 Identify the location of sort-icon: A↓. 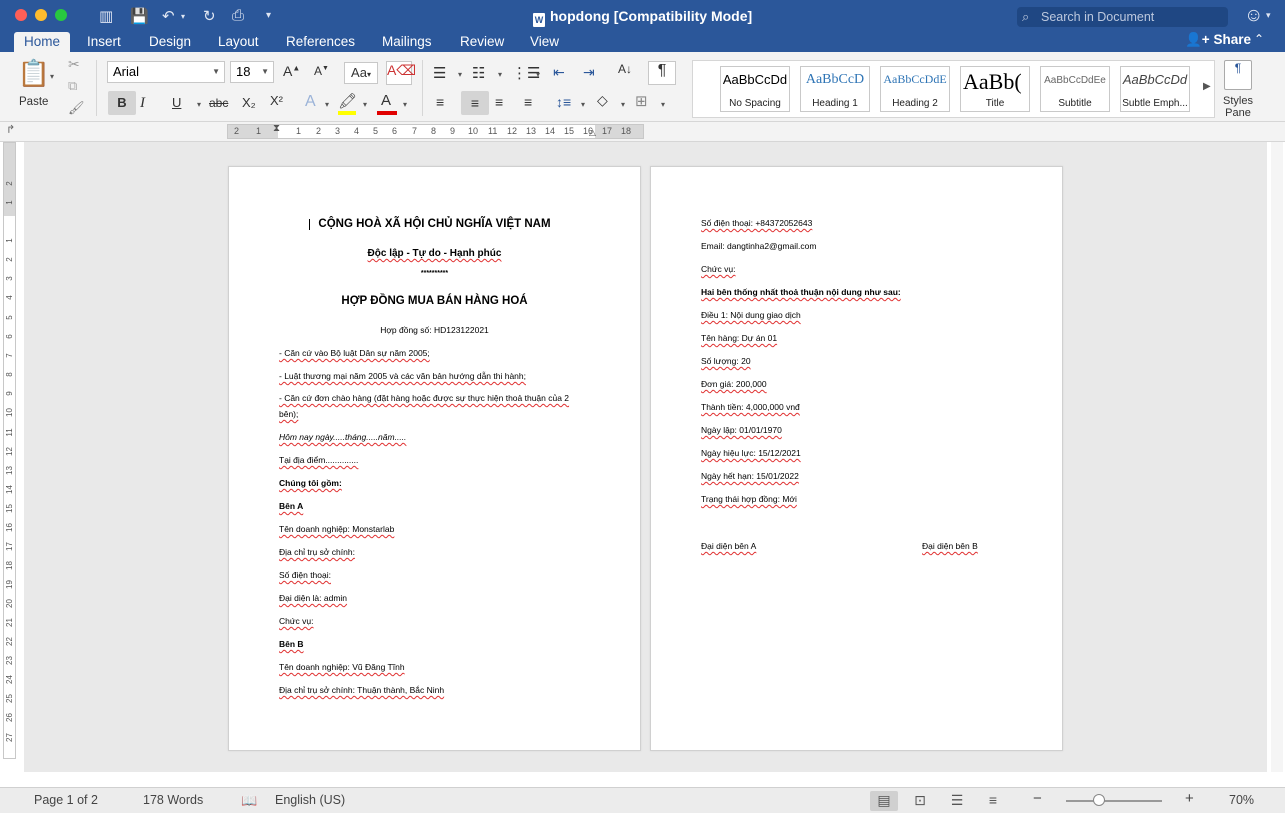
(625, 69).